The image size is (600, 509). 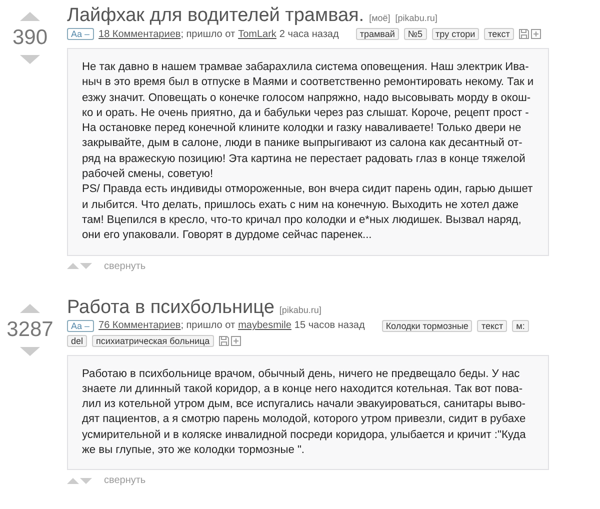 What do you see at coordinates (30, 329) in the screenshot?
I see `rating-score: 3287` at bounding box center [30, 329].